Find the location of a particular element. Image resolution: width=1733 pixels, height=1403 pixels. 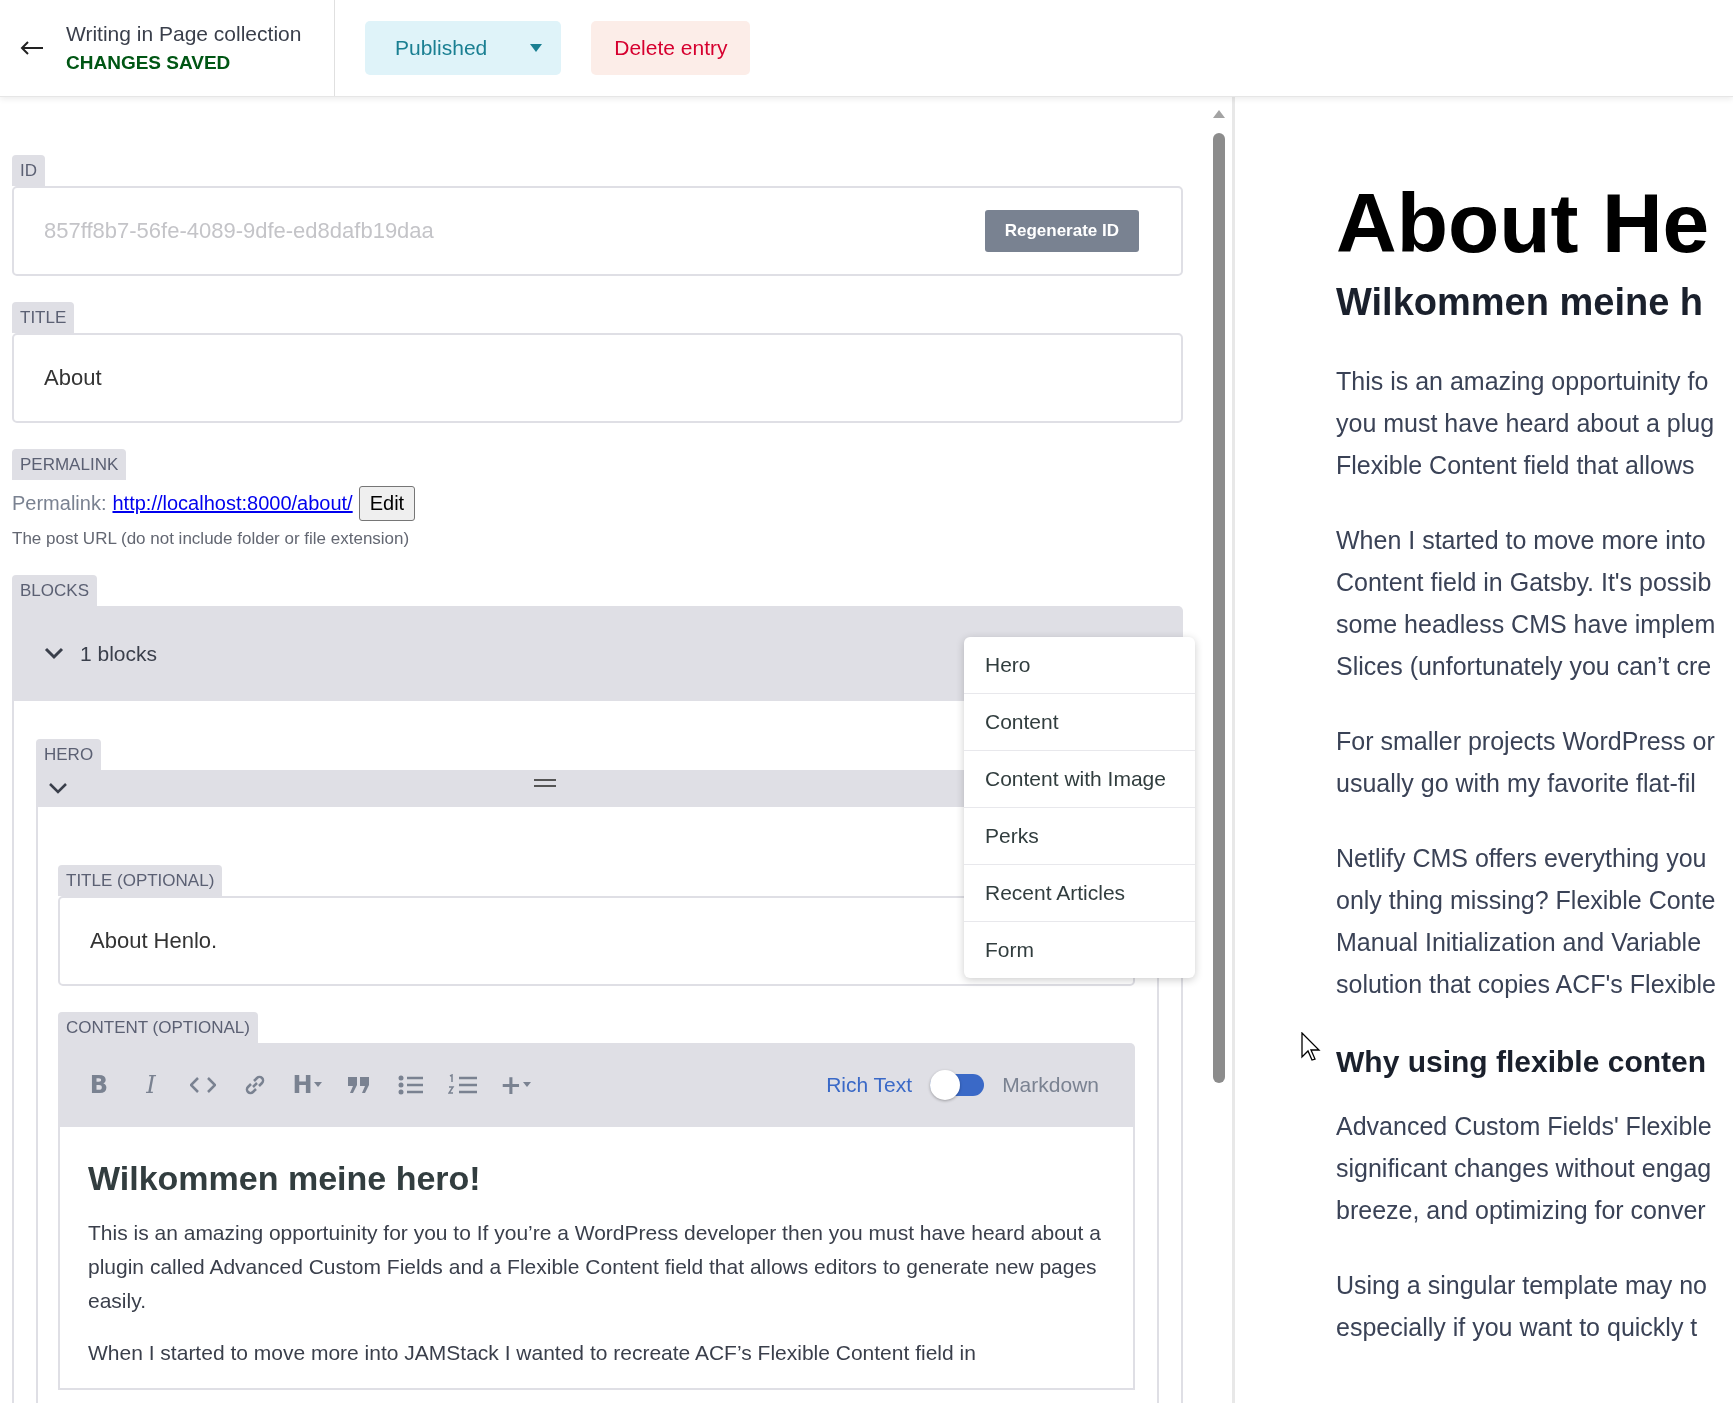

back-arrow-icon is located at coordinates (32, 48).